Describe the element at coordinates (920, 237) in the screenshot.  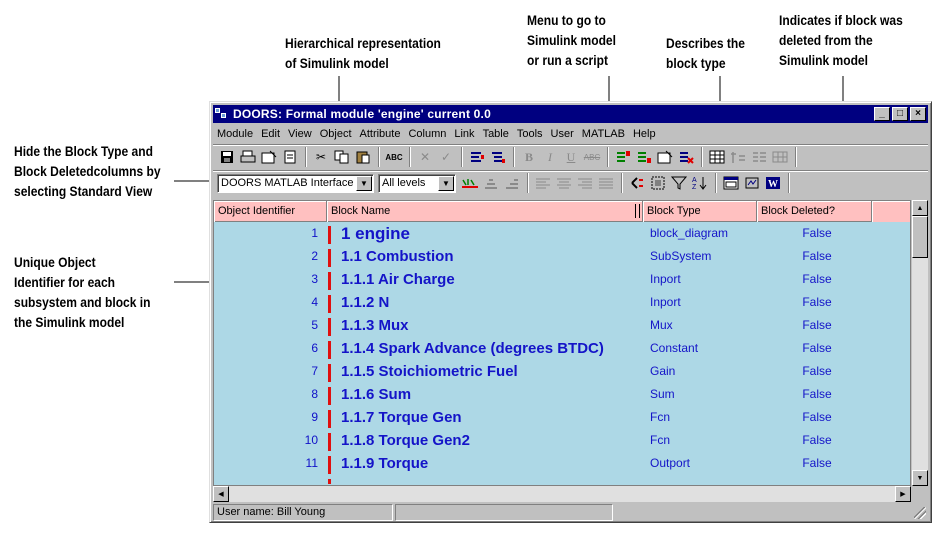
I see `vertical-scroll-thumb` at that location.